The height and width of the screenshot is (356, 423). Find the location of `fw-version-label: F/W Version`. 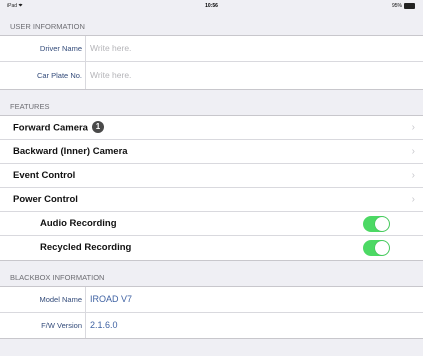

fw-version-label: F/W Version is located at coordinates (61, 325).